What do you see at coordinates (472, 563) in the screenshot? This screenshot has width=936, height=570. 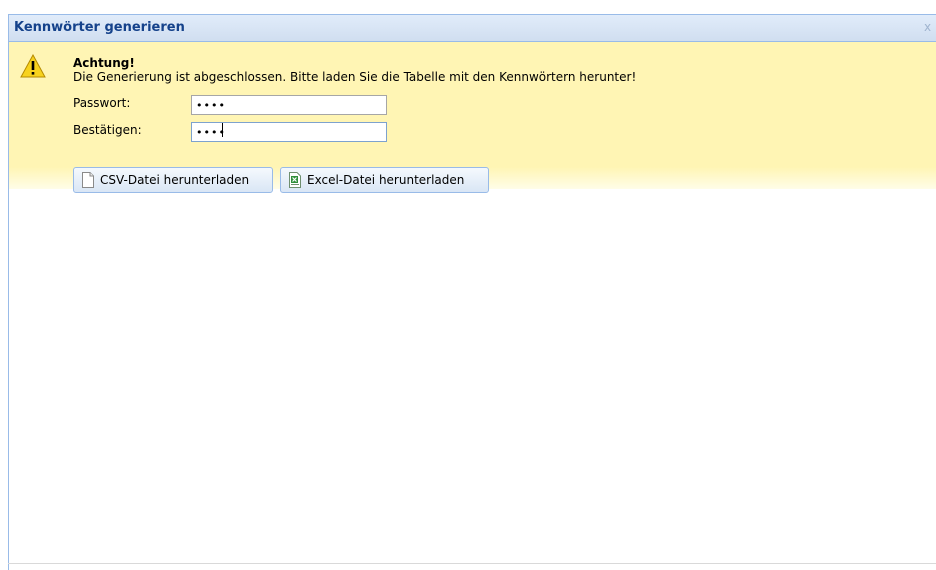 I see `window-bottom-border` at bounding box center [472, 563].